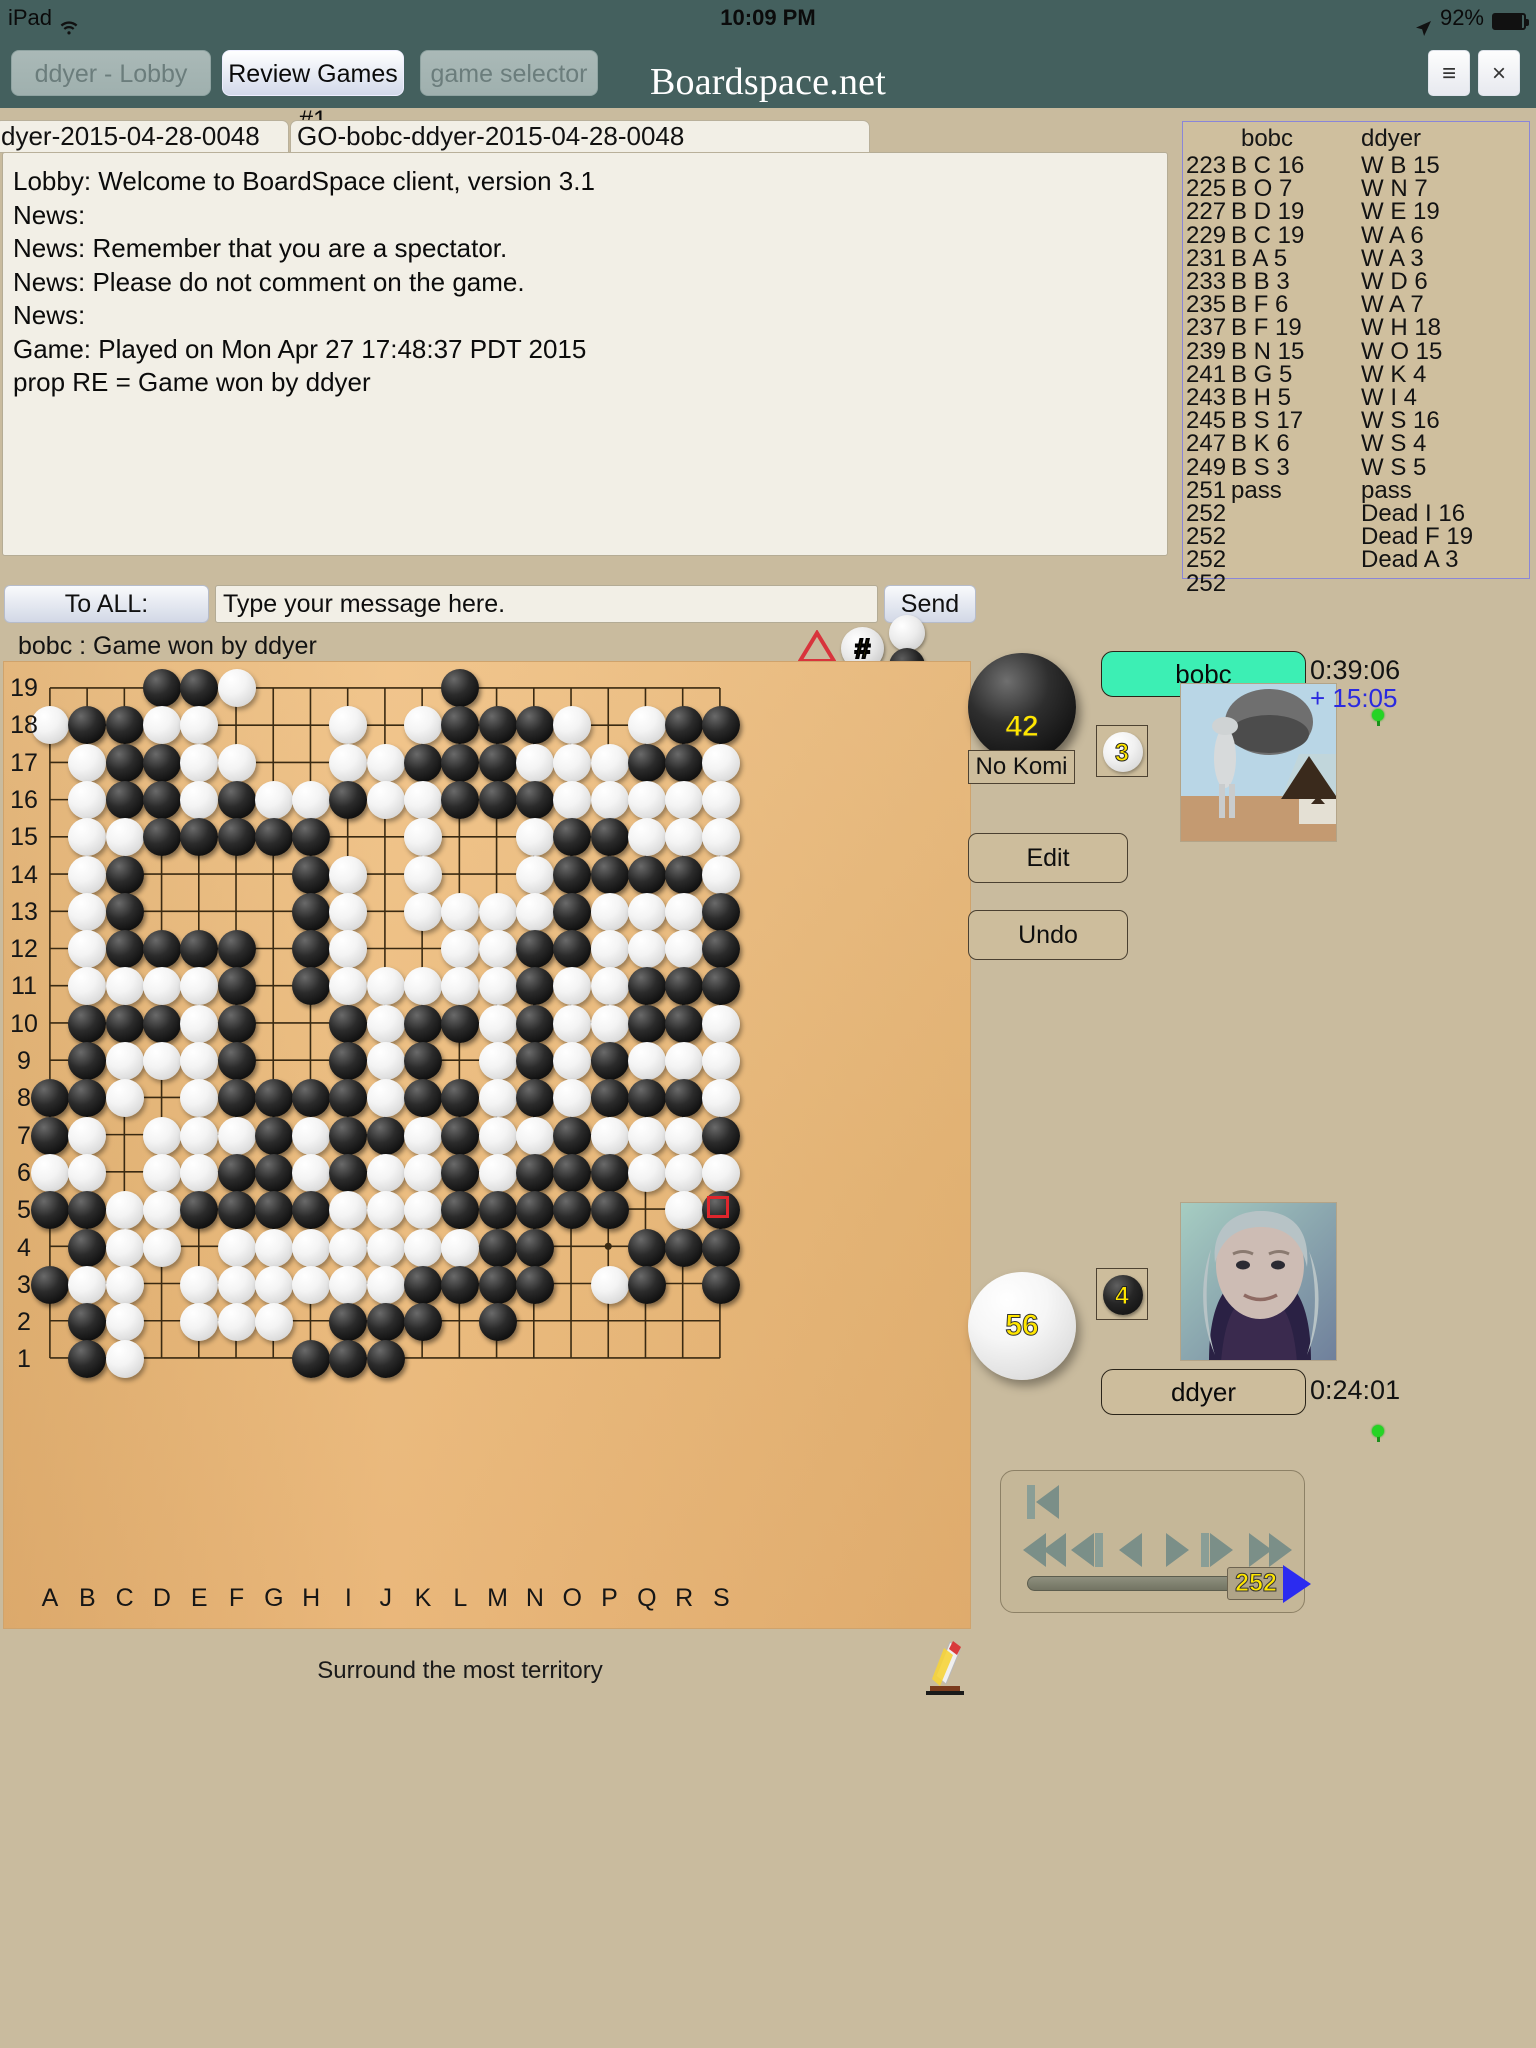 This screenshot has width=1536, height=2048. I want to click on white-stone-Q13, so click(646, 911).